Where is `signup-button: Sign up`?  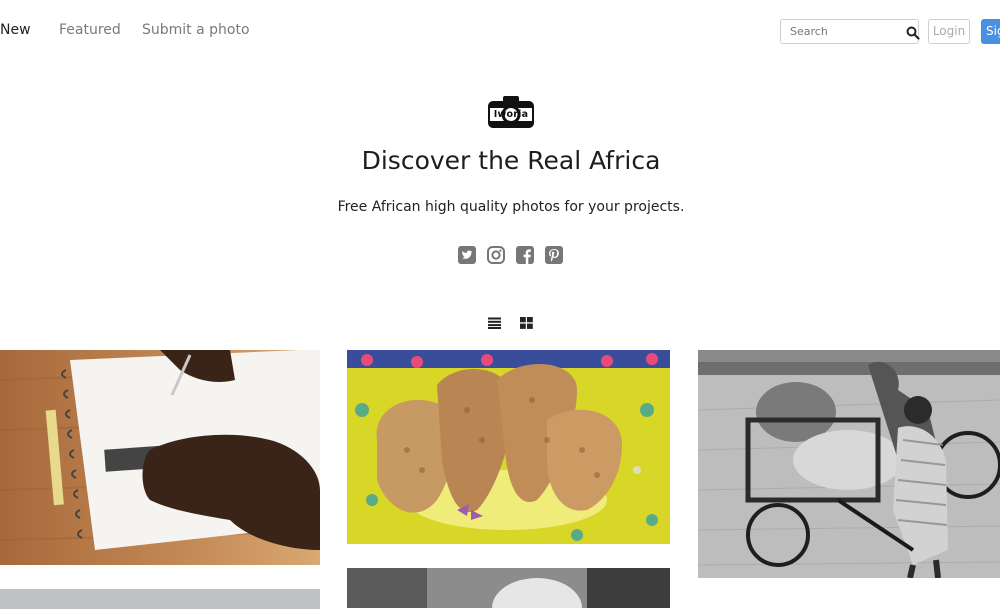 signup-button: Sign up is located at coordinates (990, 31).